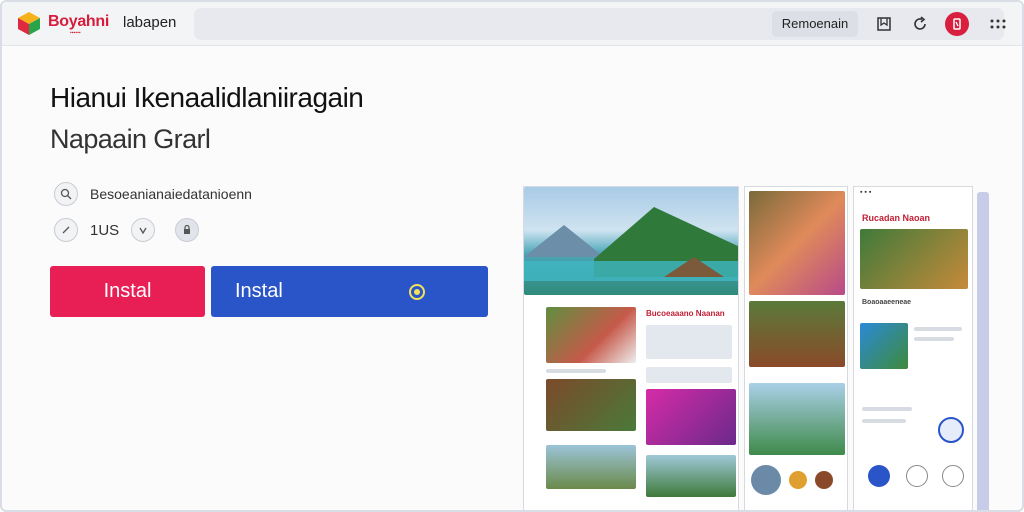  What do you see at coordinates (766, 480) in the screenshot?
I see `avatar-photo` at bounding box center [766, 480].